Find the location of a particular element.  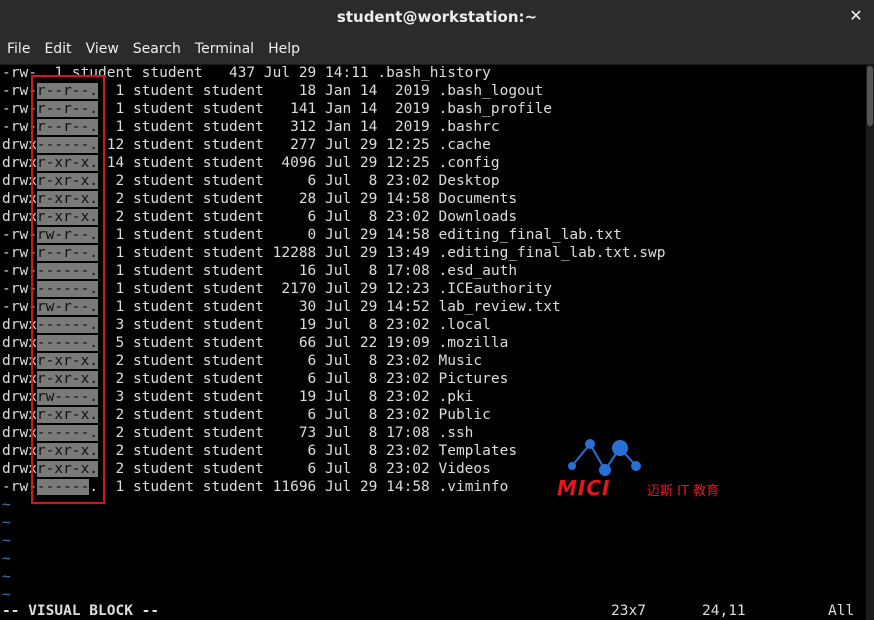

file-details: 3 student student 19 Jul 8 23:02 .pki is located at coordinates (286, 397).